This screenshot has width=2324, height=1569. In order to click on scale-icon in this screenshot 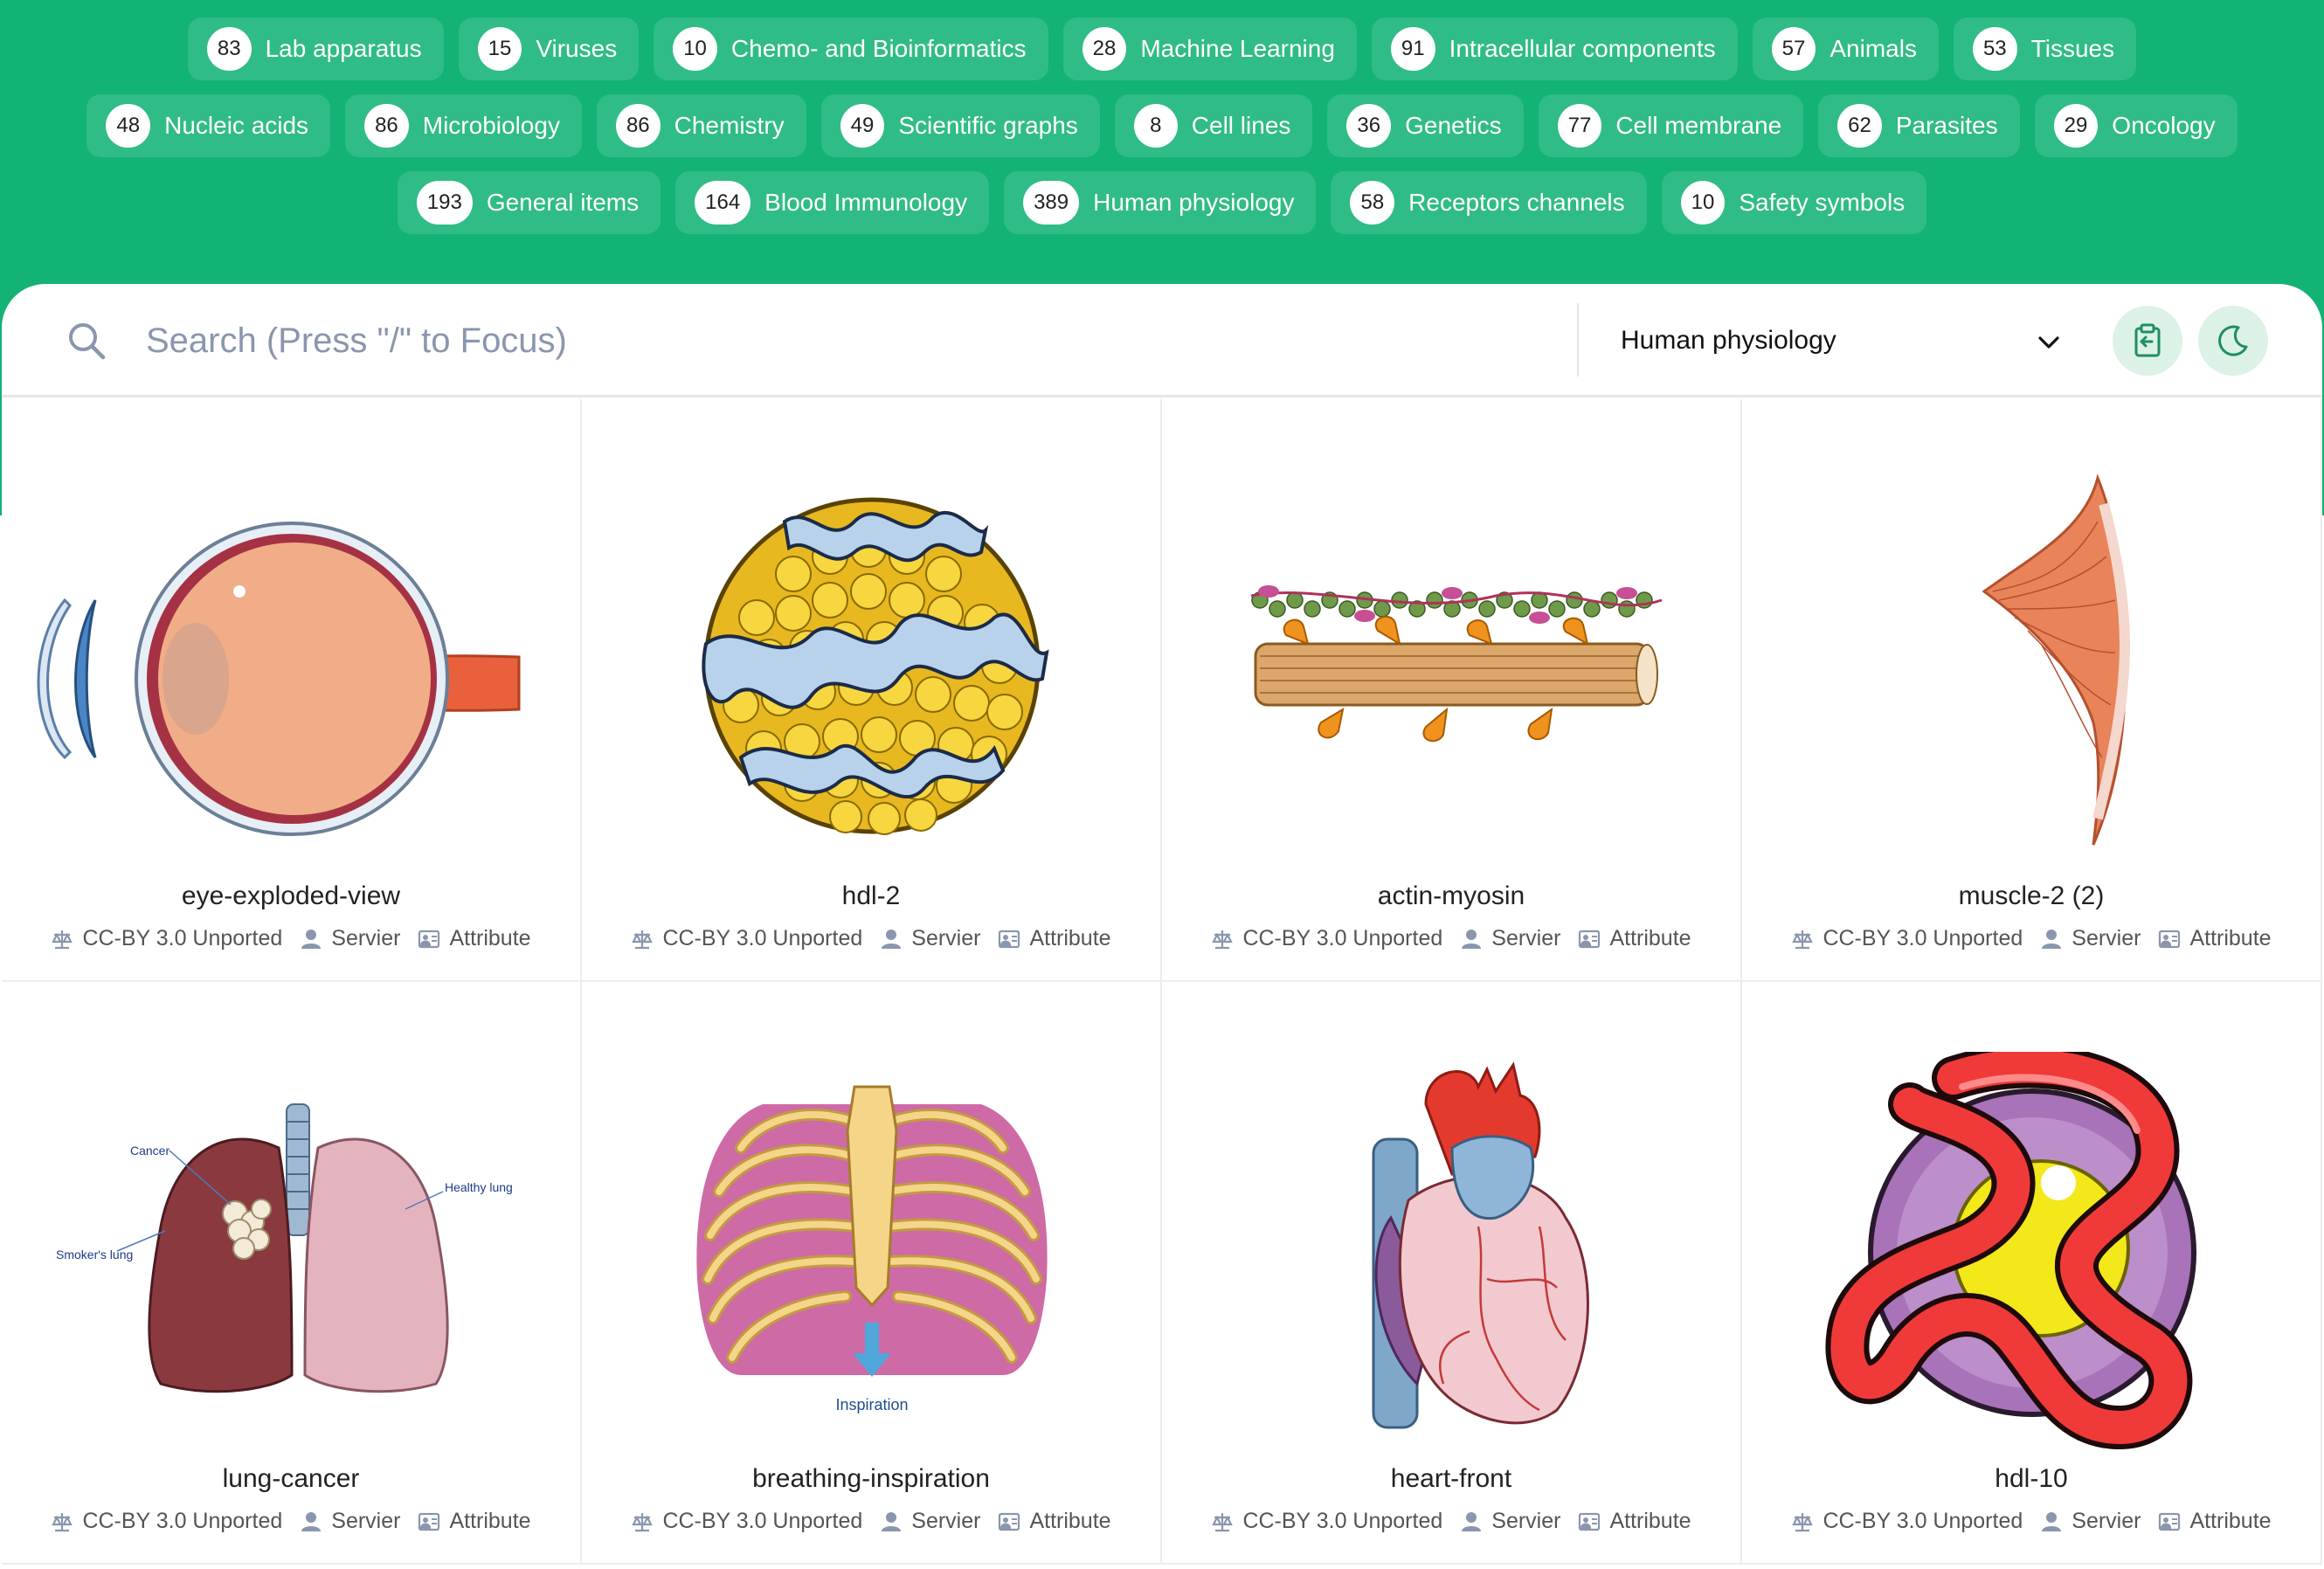, I will do `click(1803, 940)`.